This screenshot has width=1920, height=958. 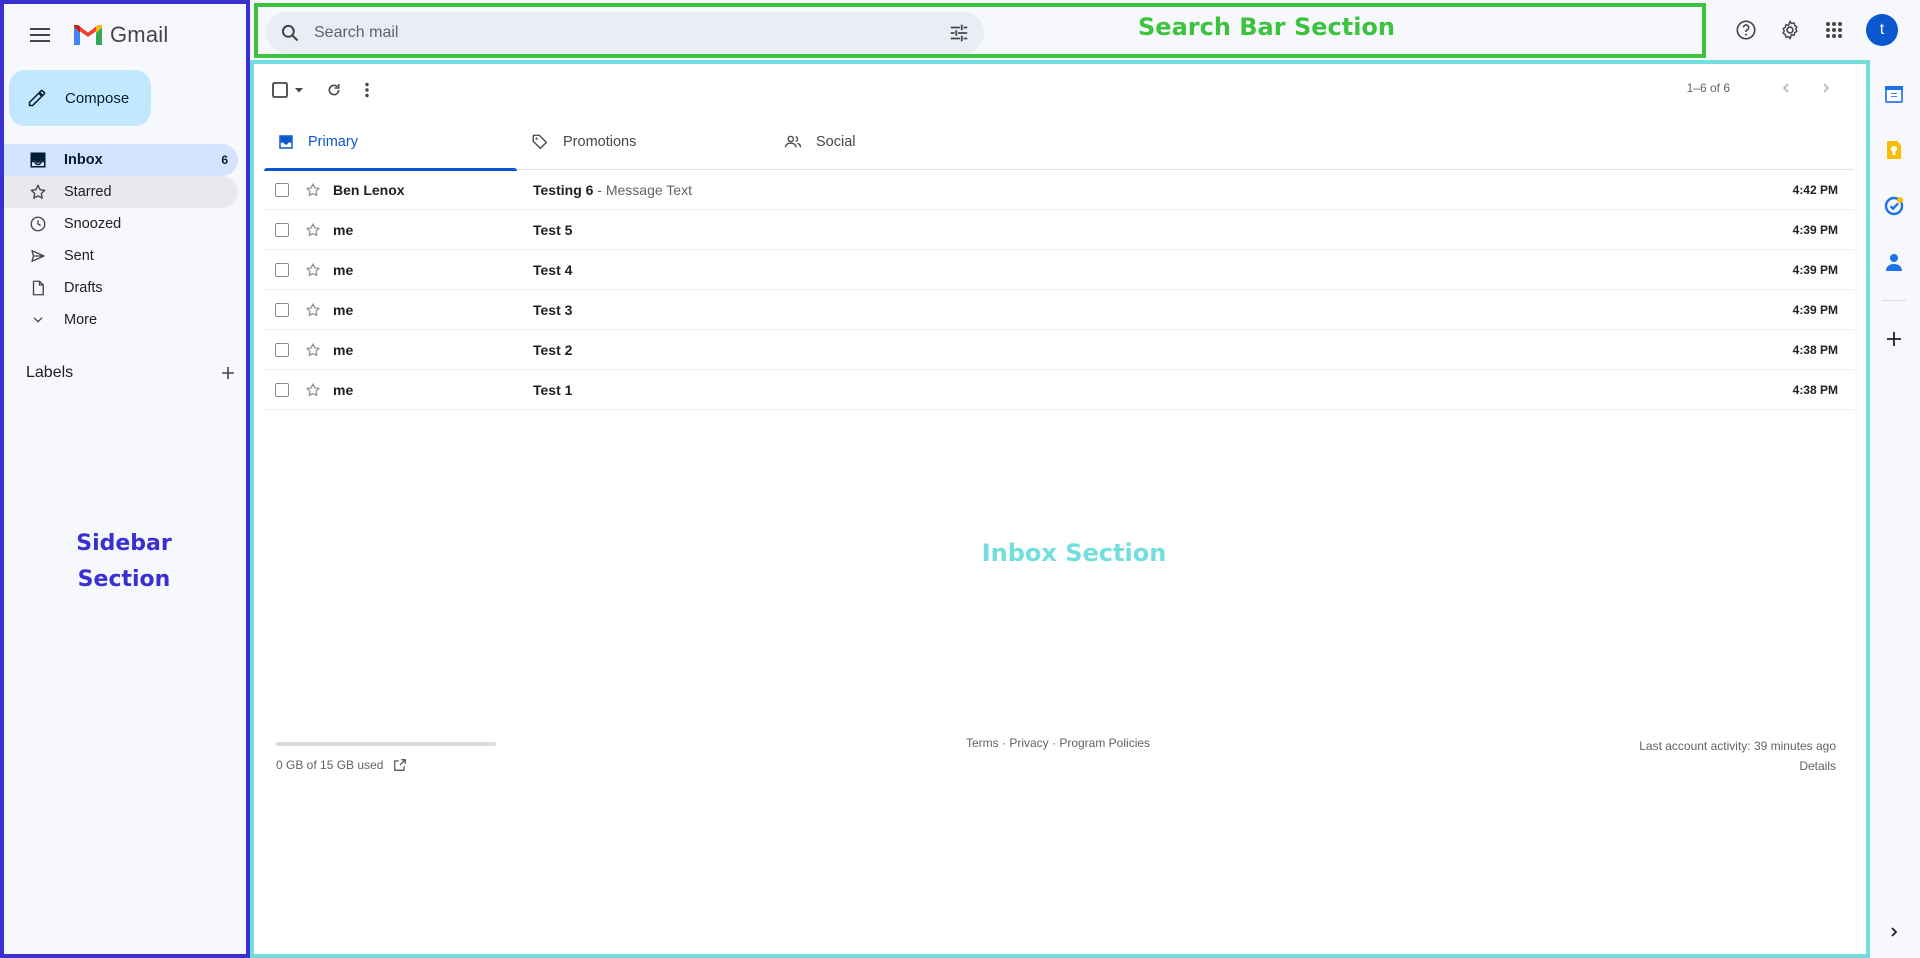 I want to click on gmail-logo-icon, so click(x=88, y=35).